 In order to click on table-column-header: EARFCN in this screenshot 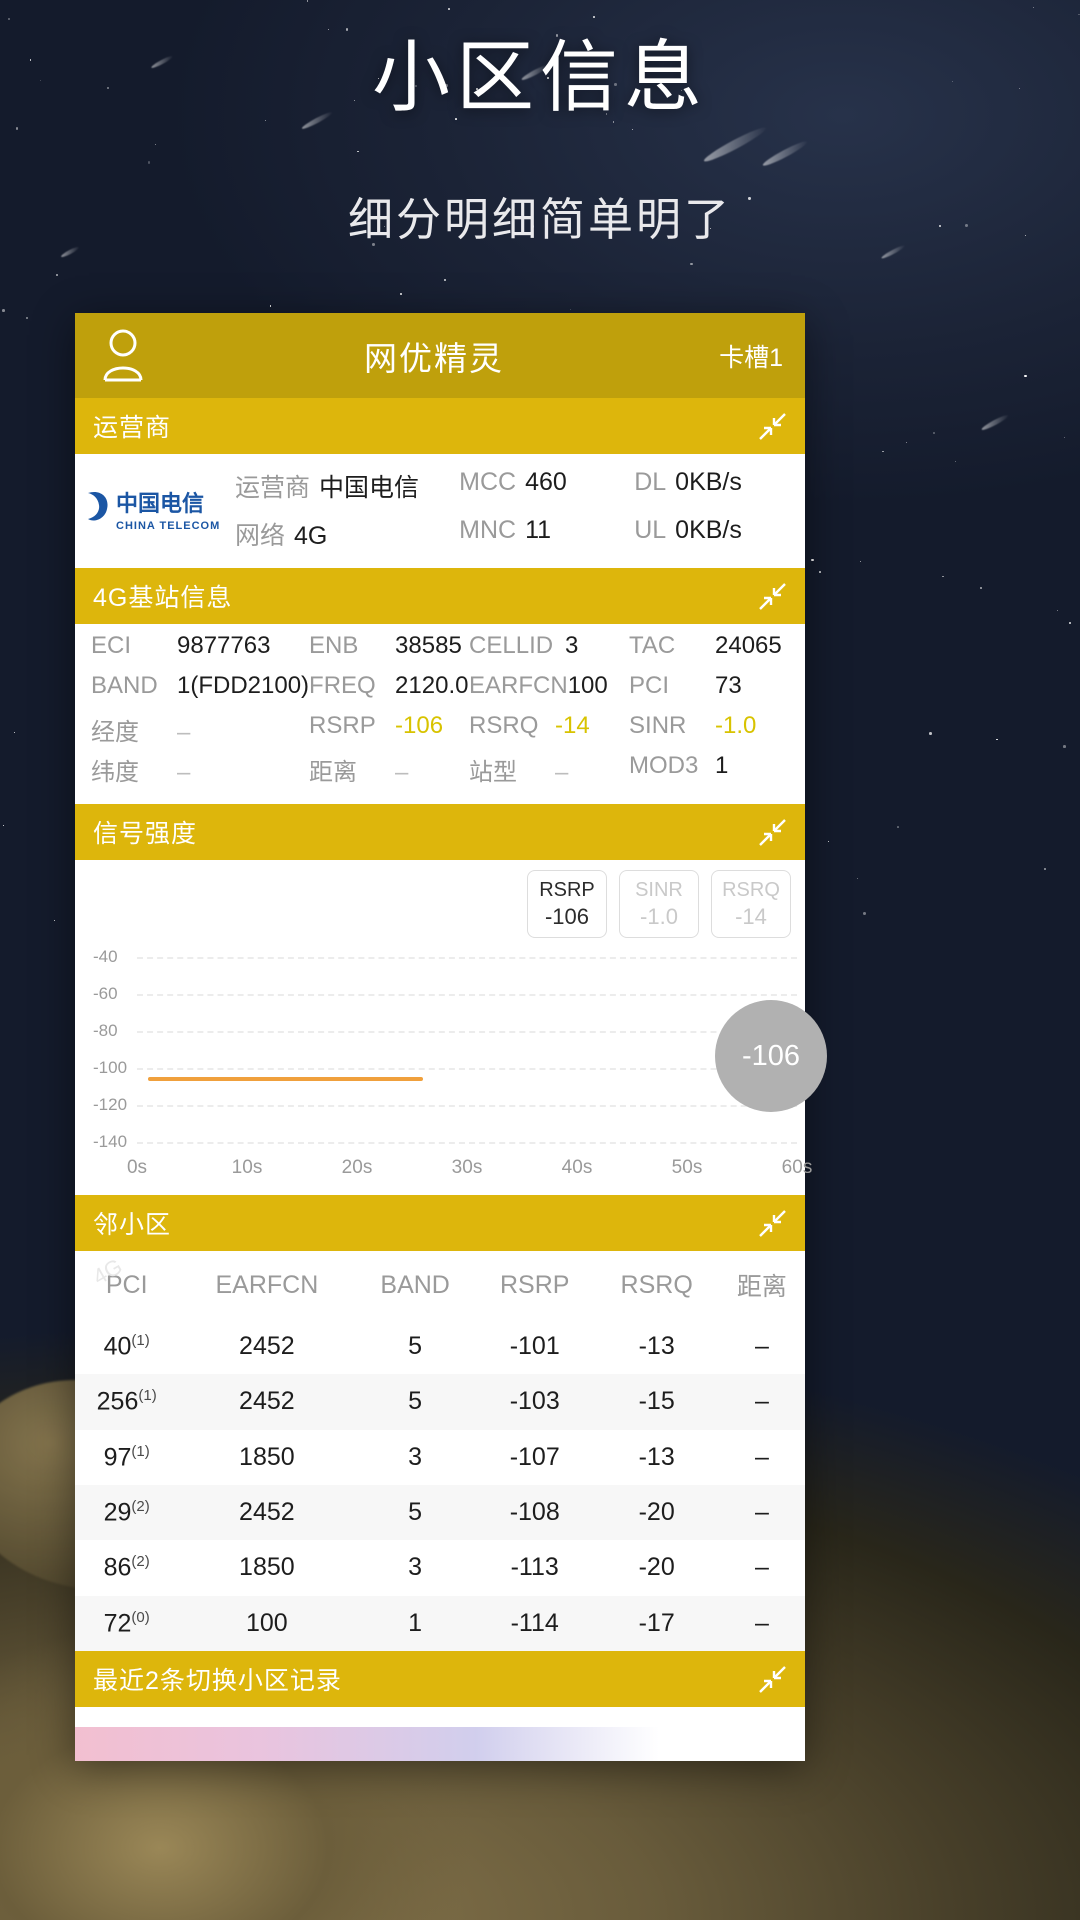, I will do `click(267, 1284)`.